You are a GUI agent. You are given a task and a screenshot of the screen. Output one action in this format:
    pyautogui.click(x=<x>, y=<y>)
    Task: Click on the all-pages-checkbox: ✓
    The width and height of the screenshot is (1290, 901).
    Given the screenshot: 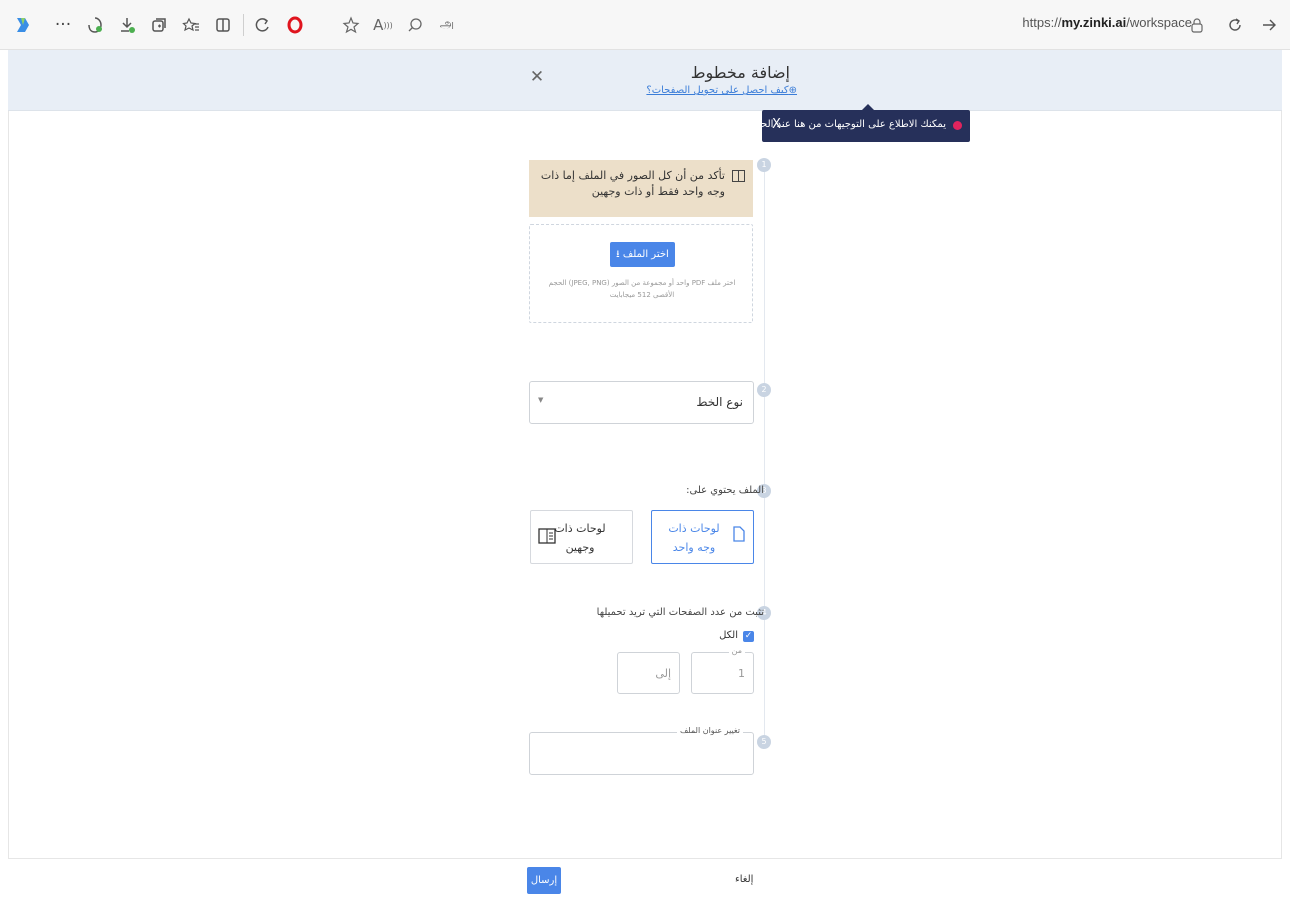 What is the action you would take?
    pyautogui.click(x=748, y=636)
    